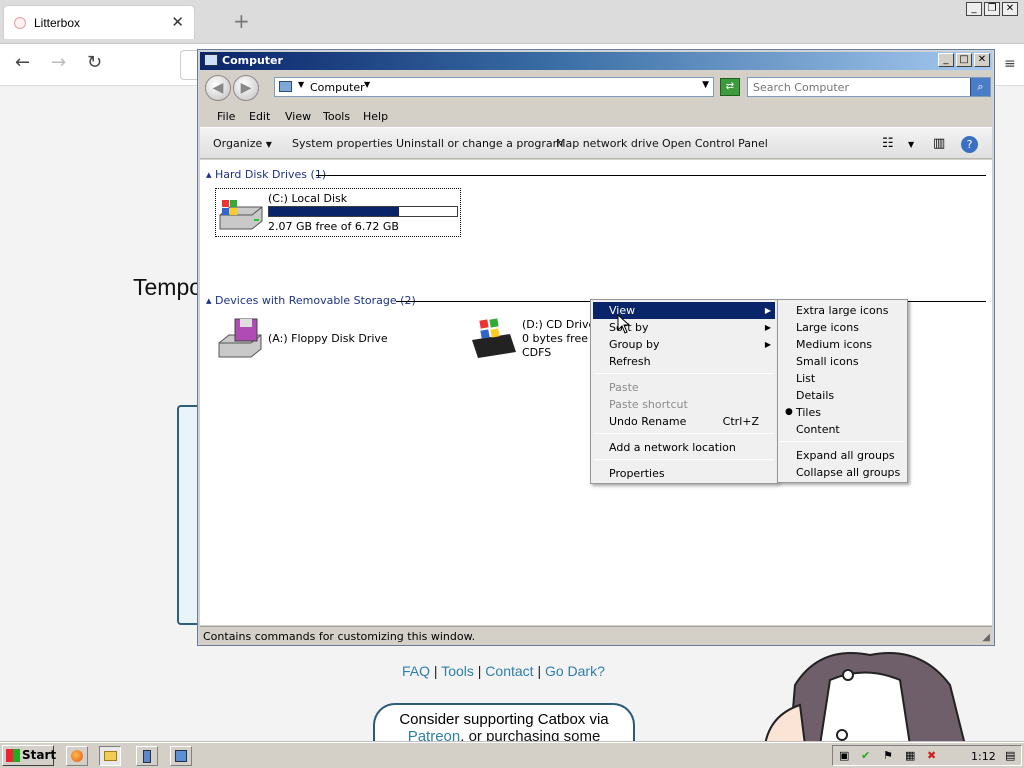  Describe the element at coordinates (308, 198) in the screenshot. I see `drive-name-c: (C:) Local Disk` at that location.